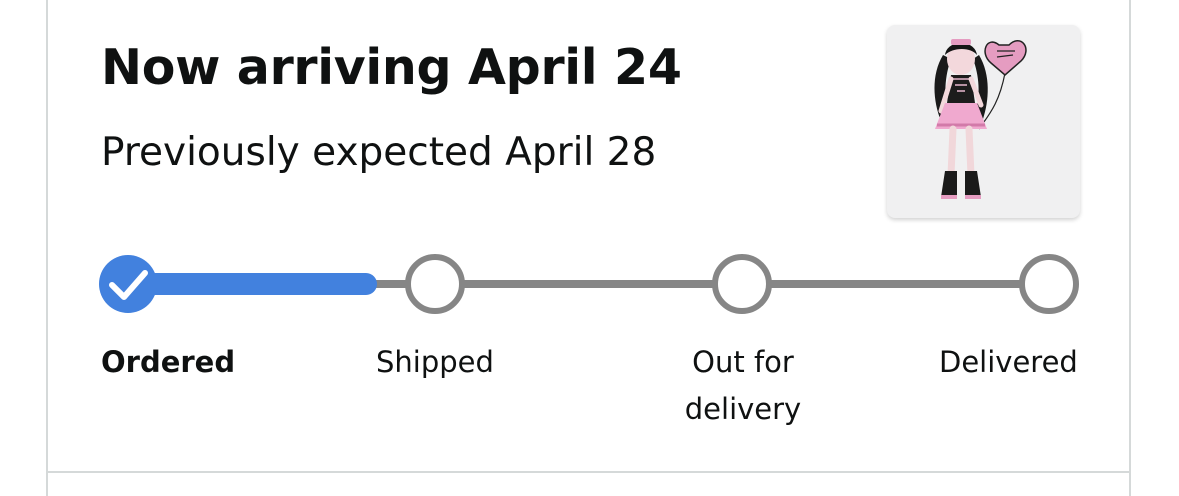  I want to click on product-thumbnail, so click(983, 121).